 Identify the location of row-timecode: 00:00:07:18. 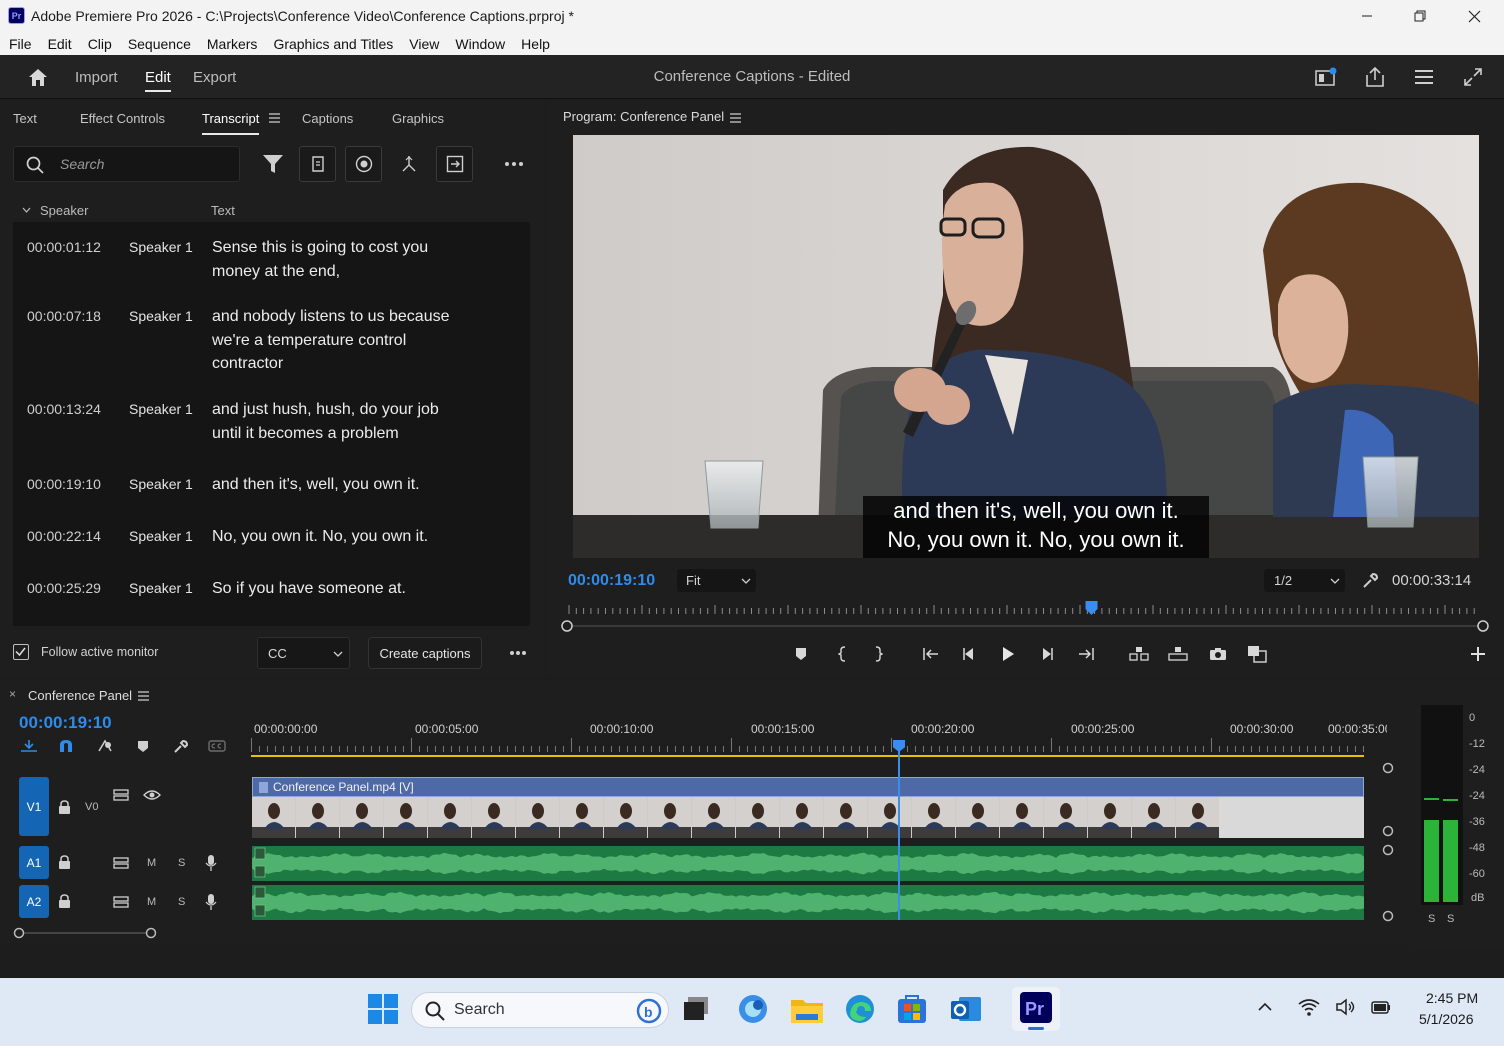
(64, 316).